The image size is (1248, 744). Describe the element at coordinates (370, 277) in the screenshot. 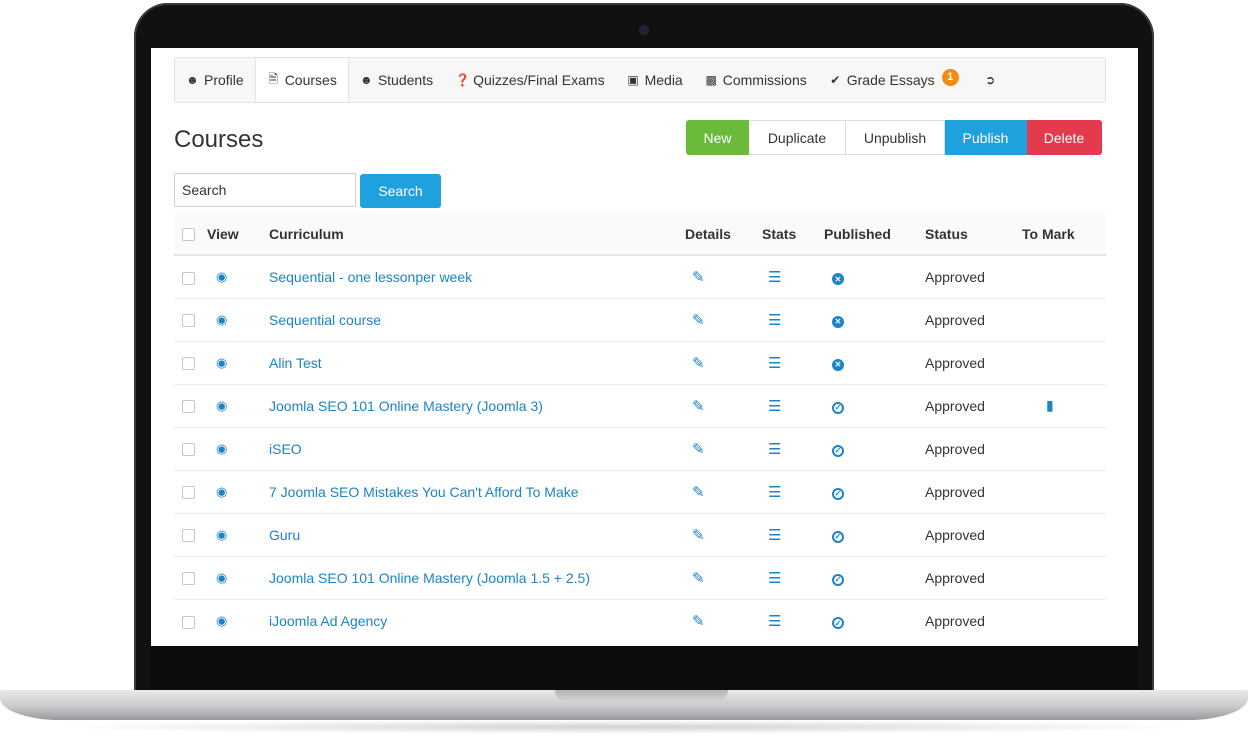

I see `course-title-link: Sequential - one lessonper week` at that location.